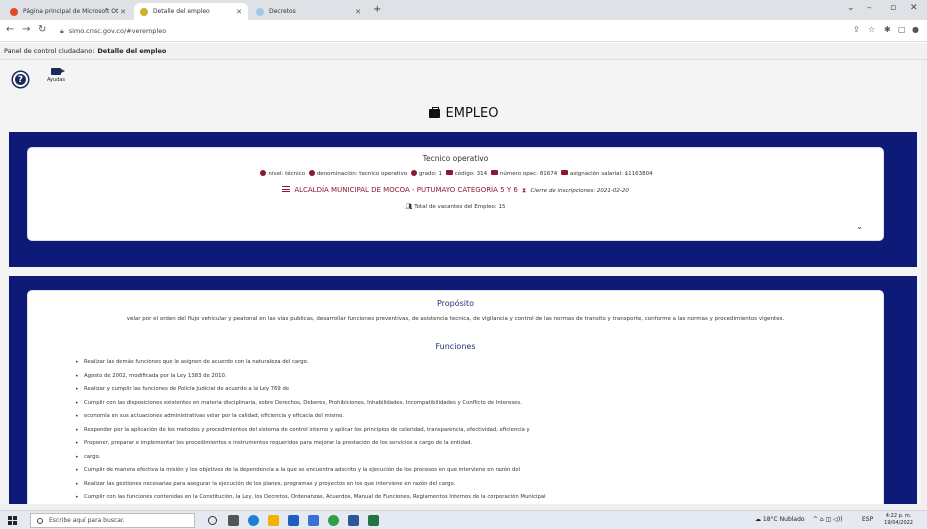 This screenshot has width=927, height=529. I want to click on list-icon, so click(286, 189).